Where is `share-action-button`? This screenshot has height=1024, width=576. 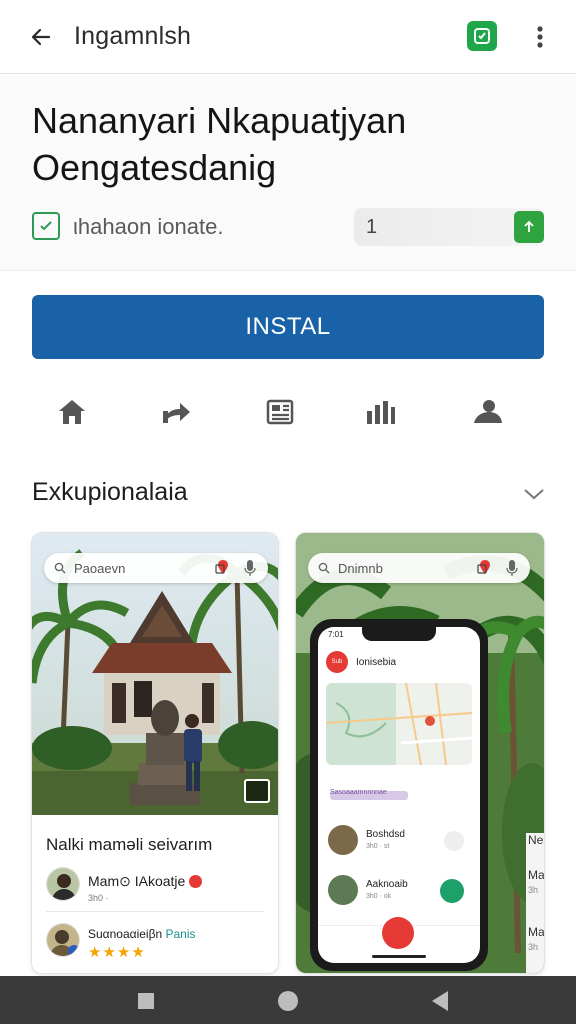 share-action-button is located at coordinates (176, 412).